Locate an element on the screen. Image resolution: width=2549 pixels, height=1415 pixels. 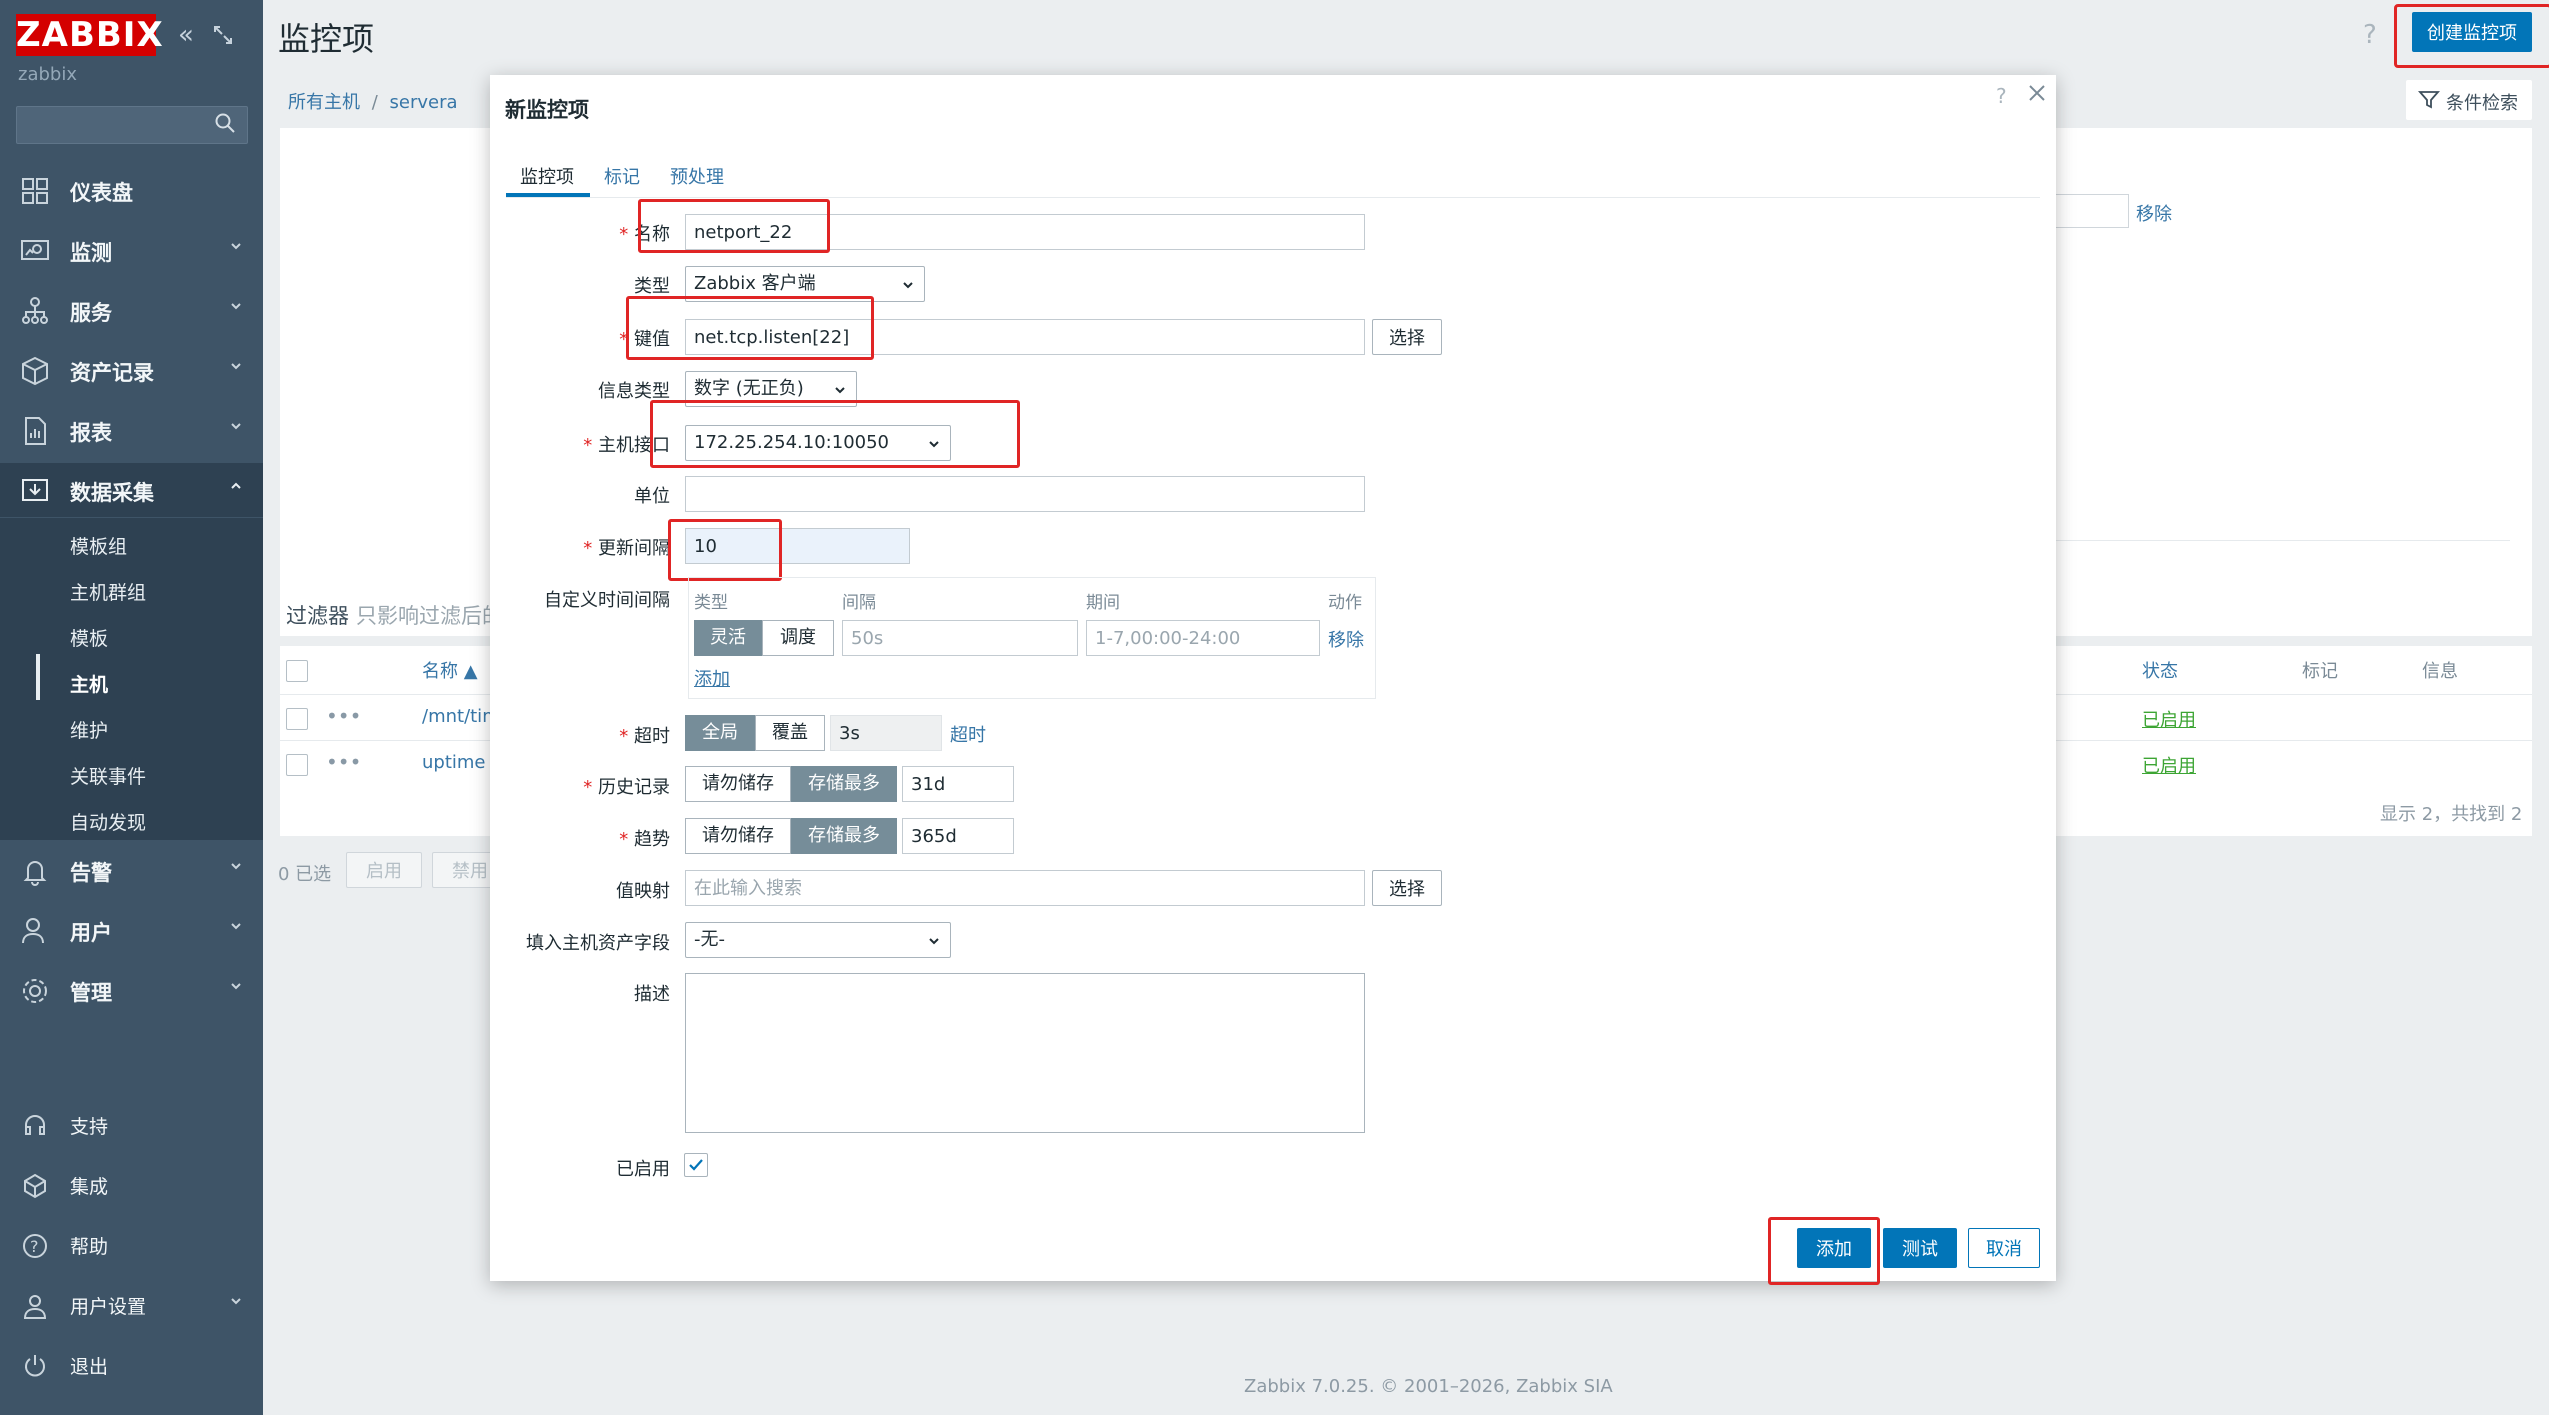
mass-enable-button: 启用 is located at coordinates (384, 870).